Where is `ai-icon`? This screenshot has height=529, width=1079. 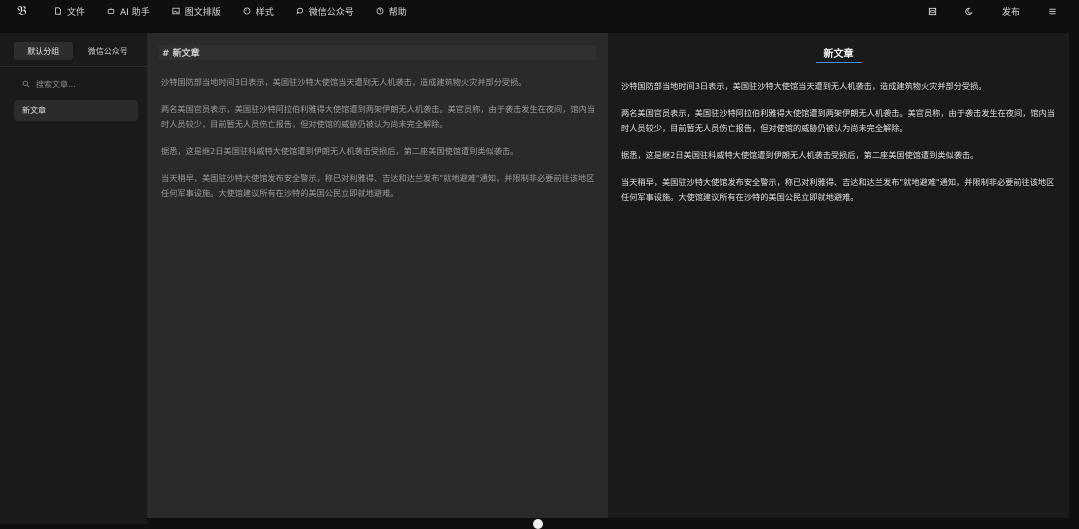 ai-icon is located at coordinates (111, 10).